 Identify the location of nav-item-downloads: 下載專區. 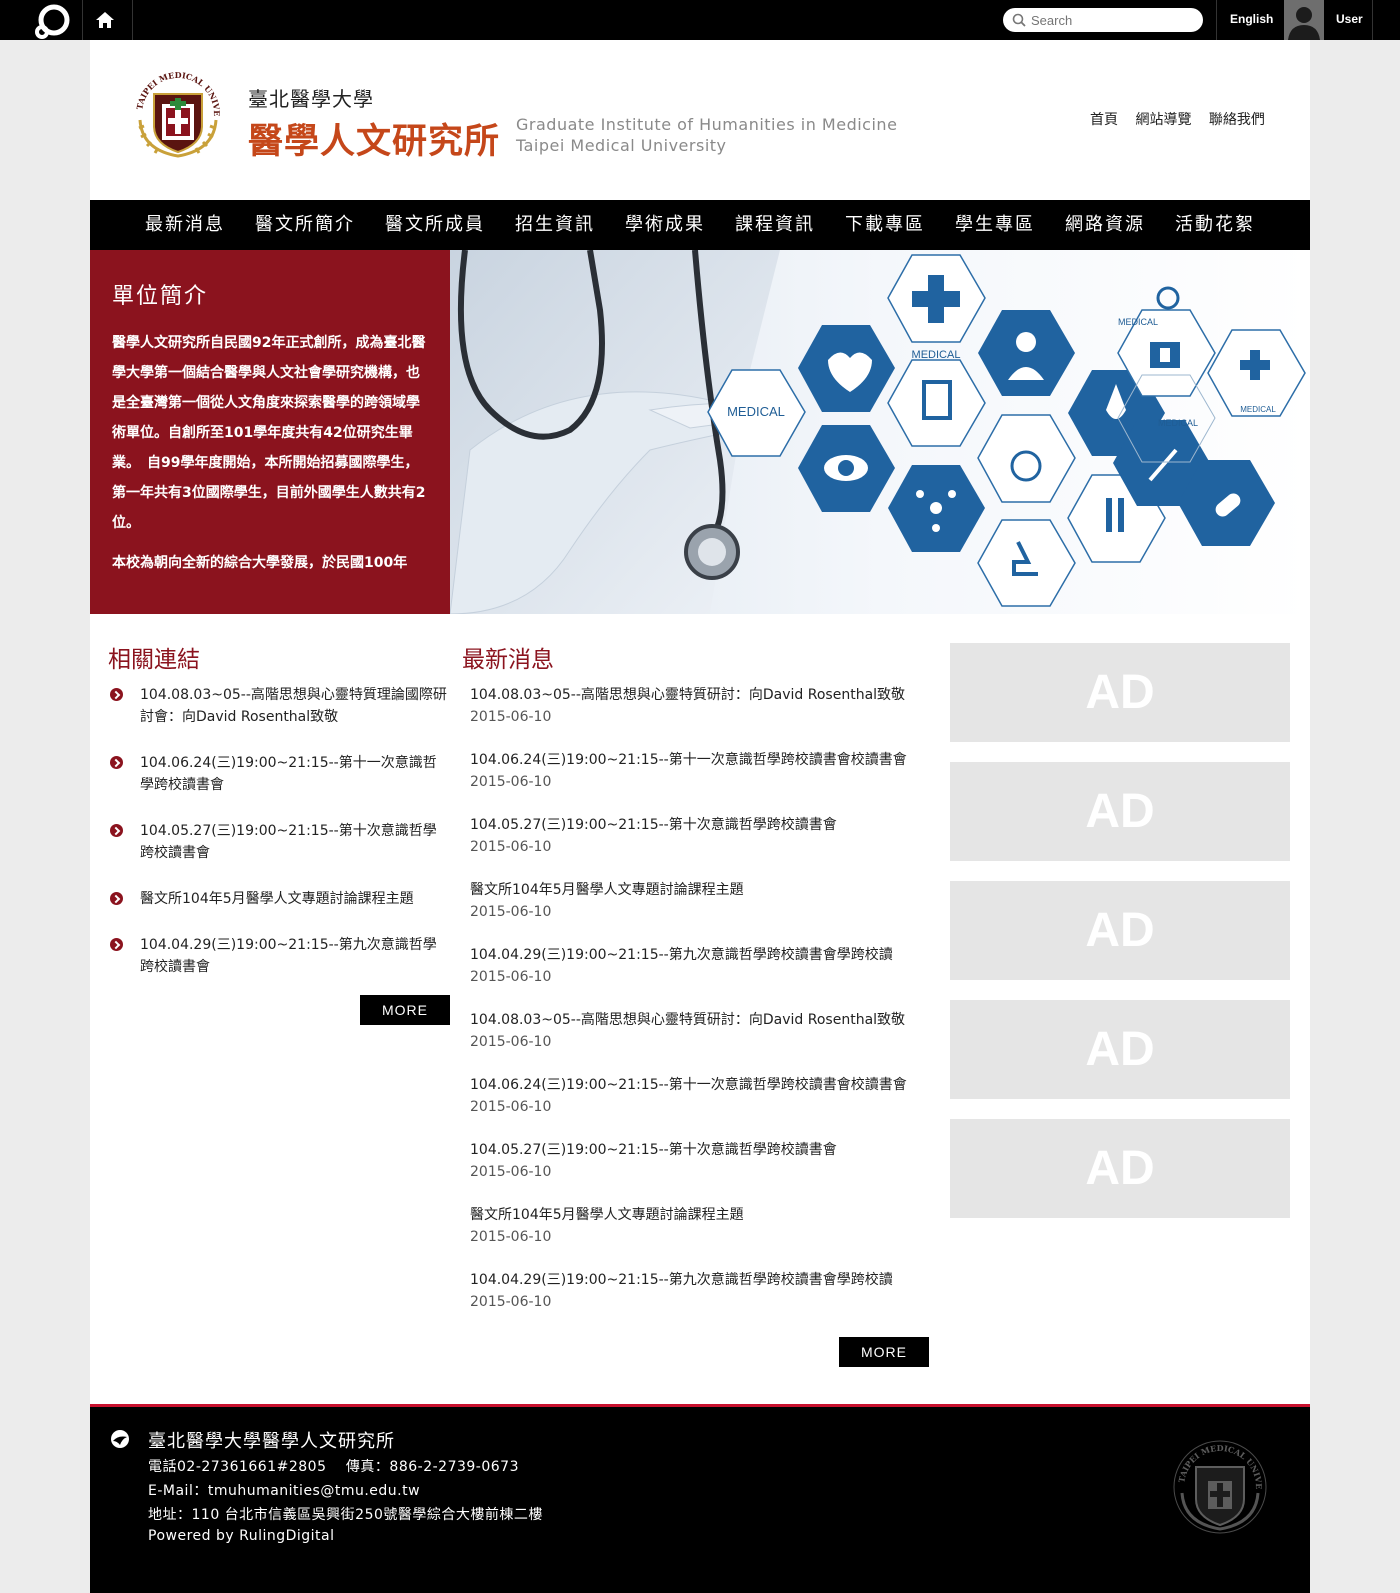
(885, 225).